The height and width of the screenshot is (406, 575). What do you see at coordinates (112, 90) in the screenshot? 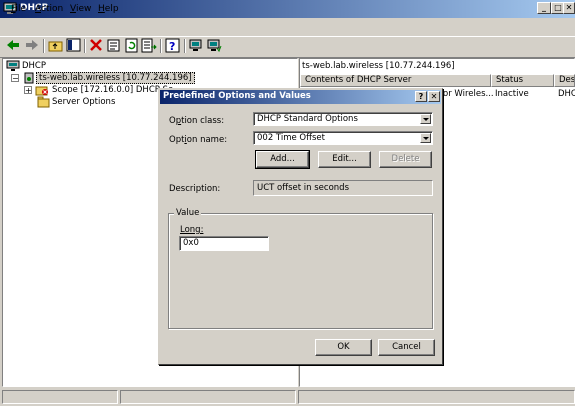
I see `tree-item-scope: Scope [172.16.0.0] DHCP Se` at bounding box center [112, 90].